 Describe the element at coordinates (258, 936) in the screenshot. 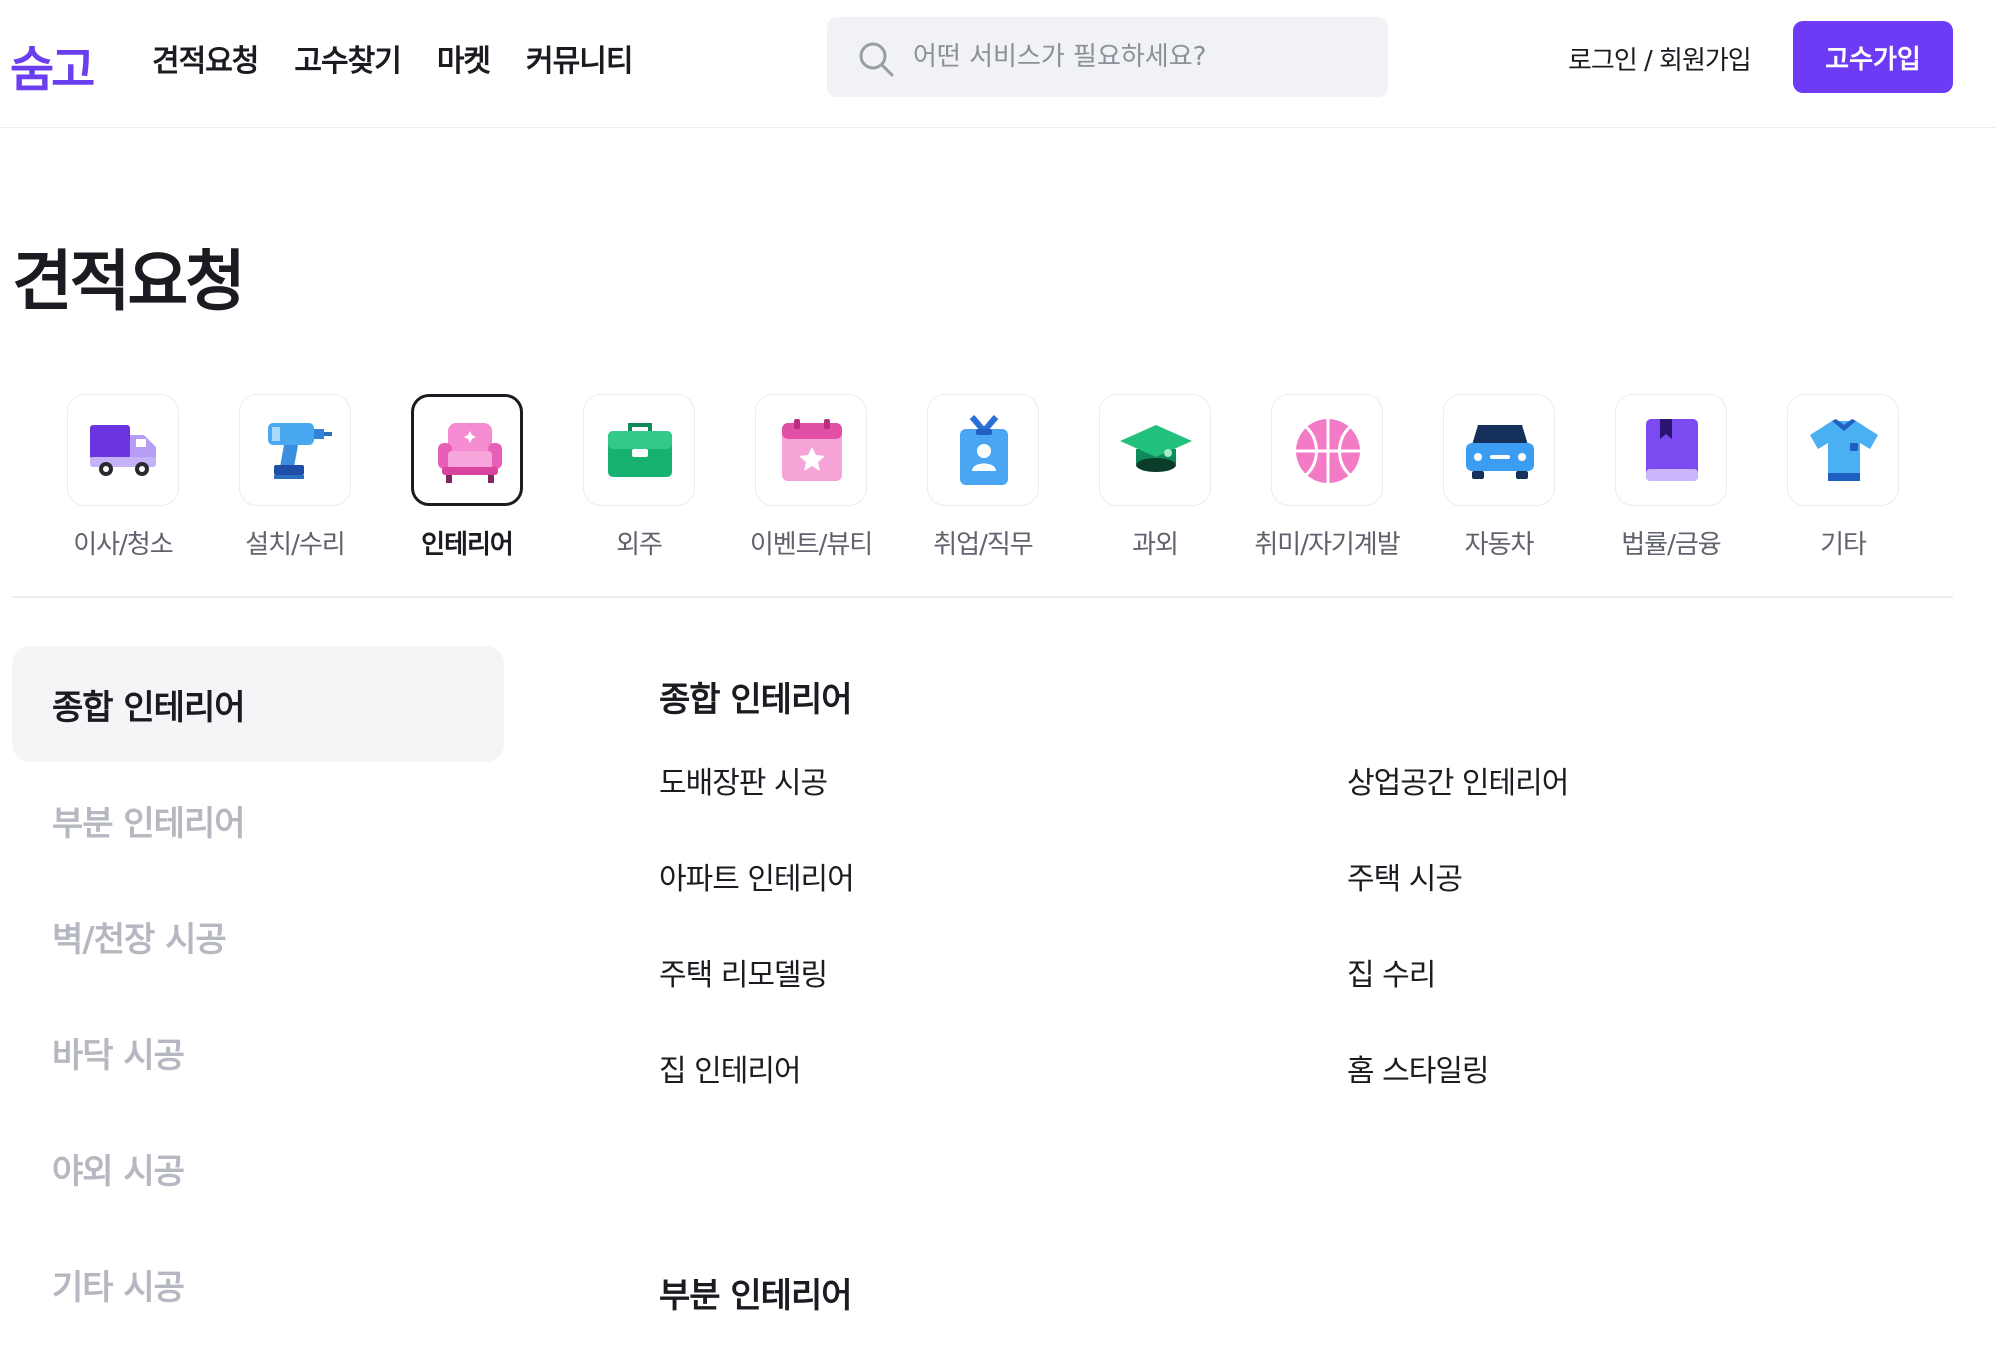

I see `sidebar-item-wall-ceiling: 벽/천장 시공` at that location.